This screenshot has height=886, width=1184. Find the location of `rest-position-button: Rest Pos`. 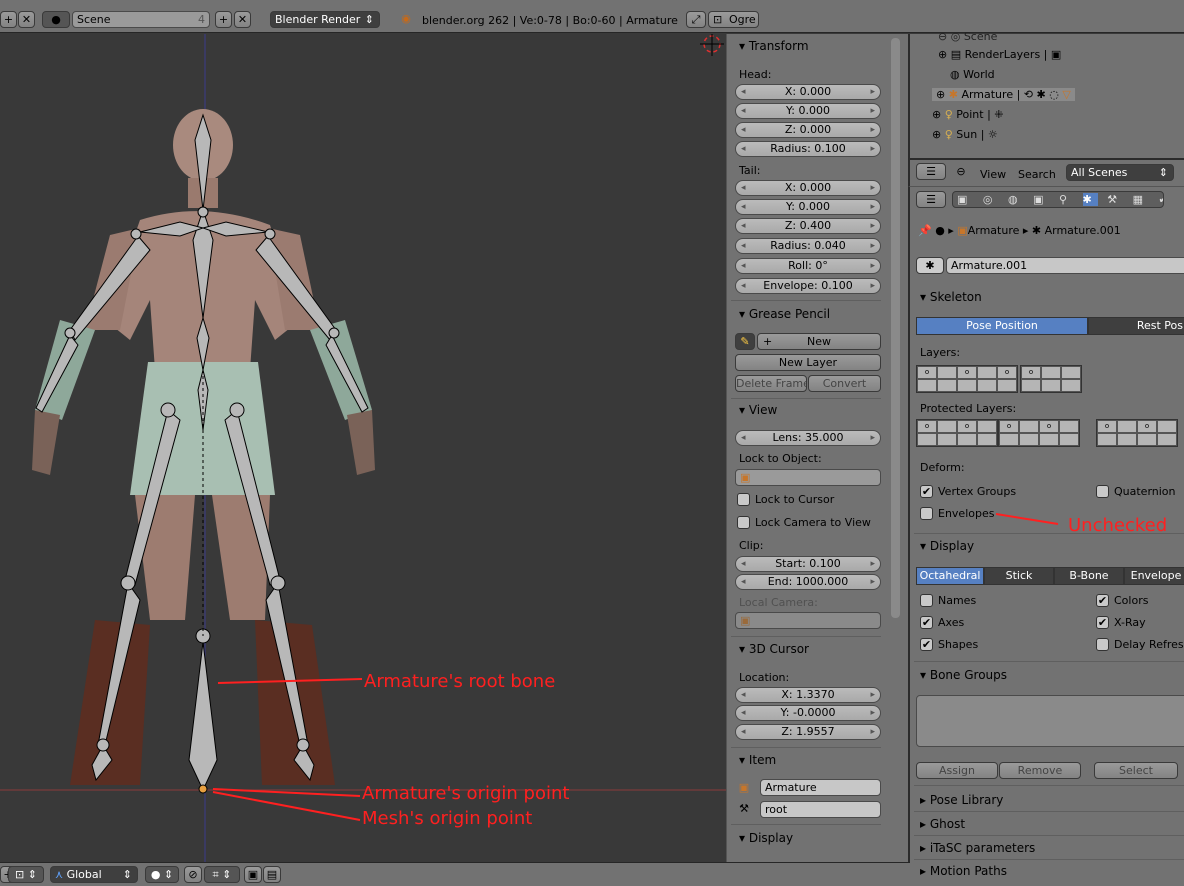

rest-position-button: Rest Pos is located at coordinates (1136, 326).